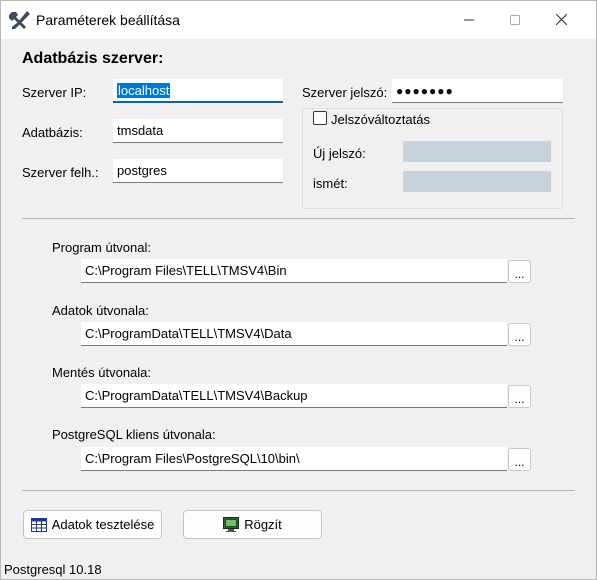  I want to click on divider-bottom, so click(298, 490).